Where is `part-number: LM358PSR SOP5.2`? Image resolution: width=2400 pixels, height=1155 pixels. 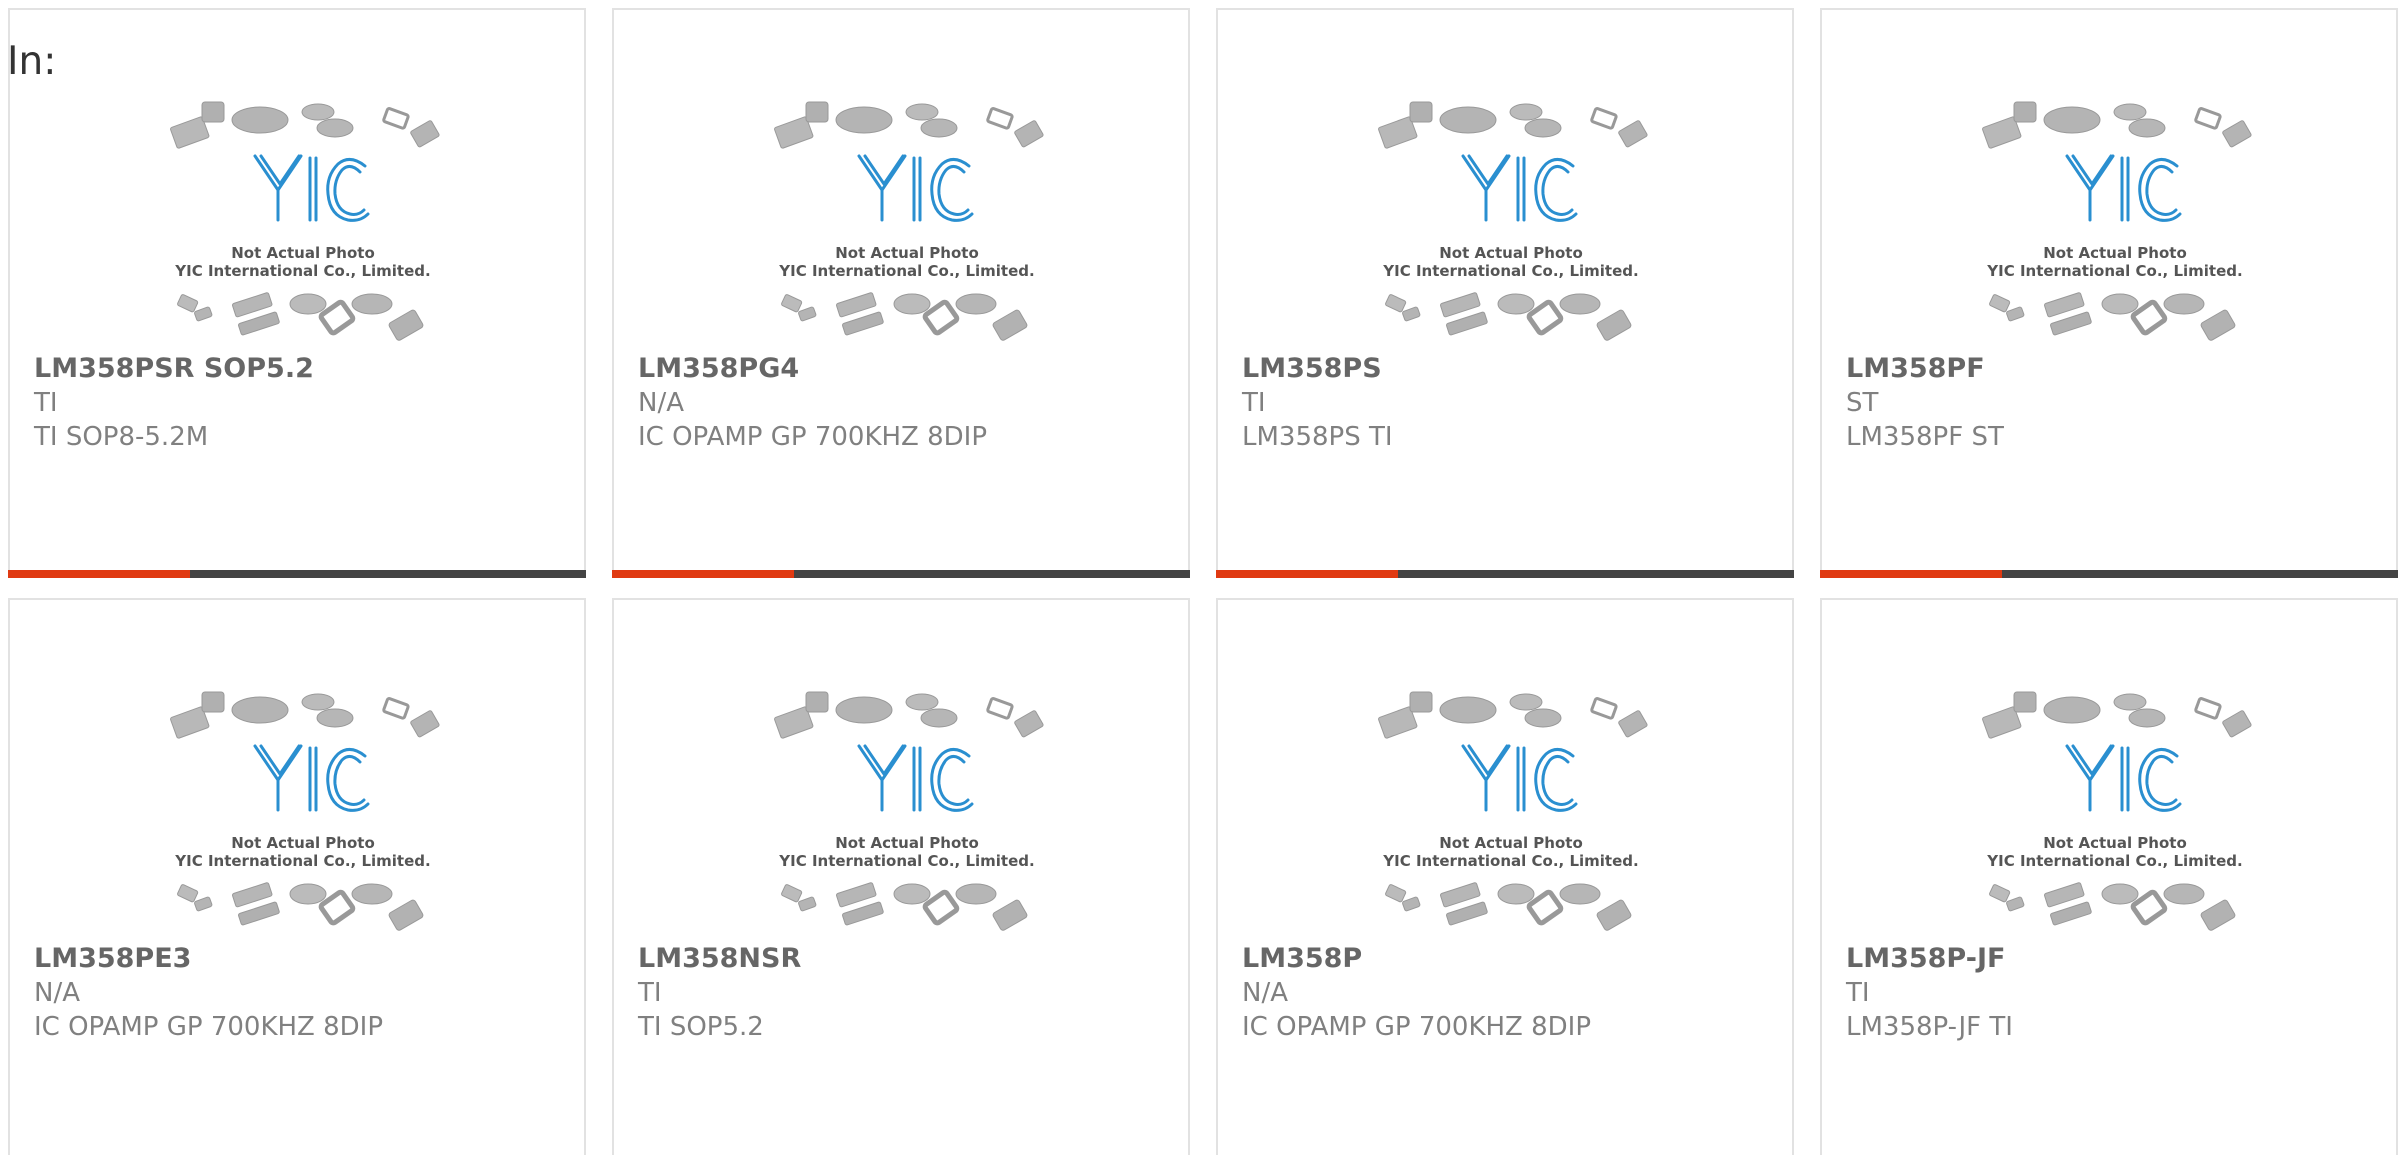 part-number: LM358PSR SOP5.2 is located at coordinates (174, 369).